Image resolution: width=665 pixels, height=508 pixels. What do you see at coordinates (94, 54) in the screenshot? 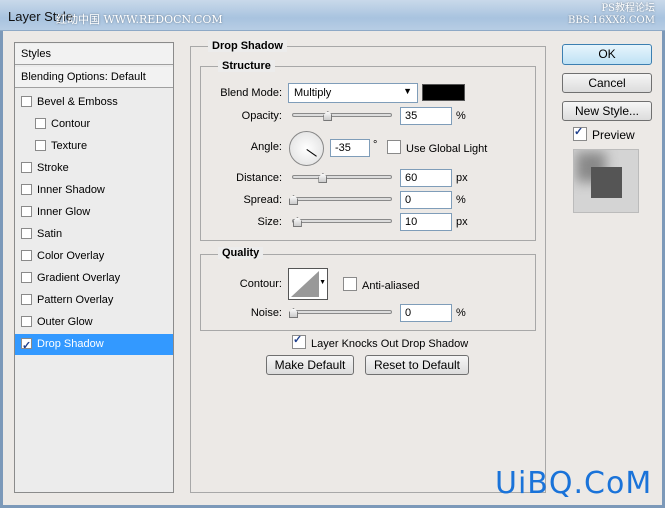
I see `styles-header: Styles` at bounding box center [94, 54].